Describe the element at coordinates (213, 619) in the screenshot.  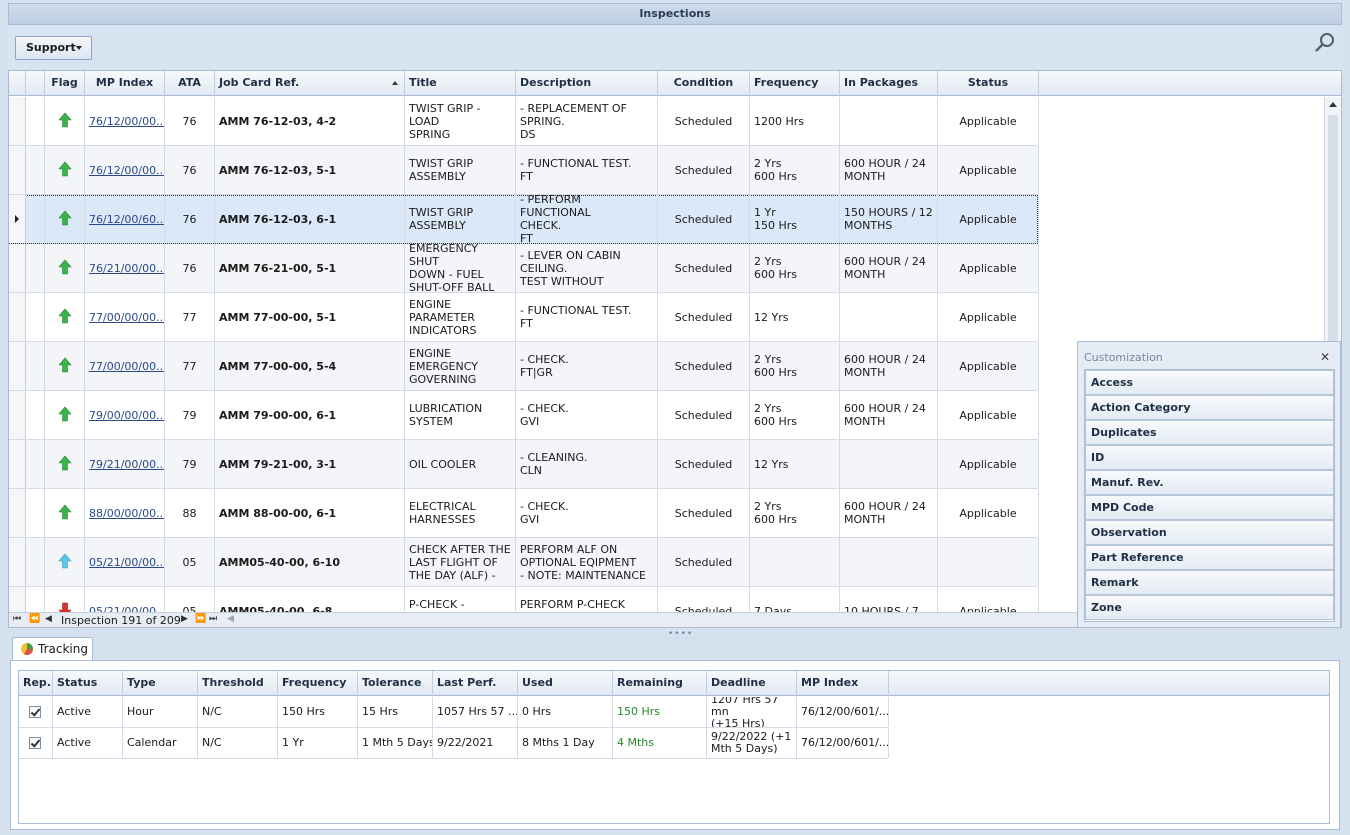
I see `last-record-icon: ⏭` at that location.